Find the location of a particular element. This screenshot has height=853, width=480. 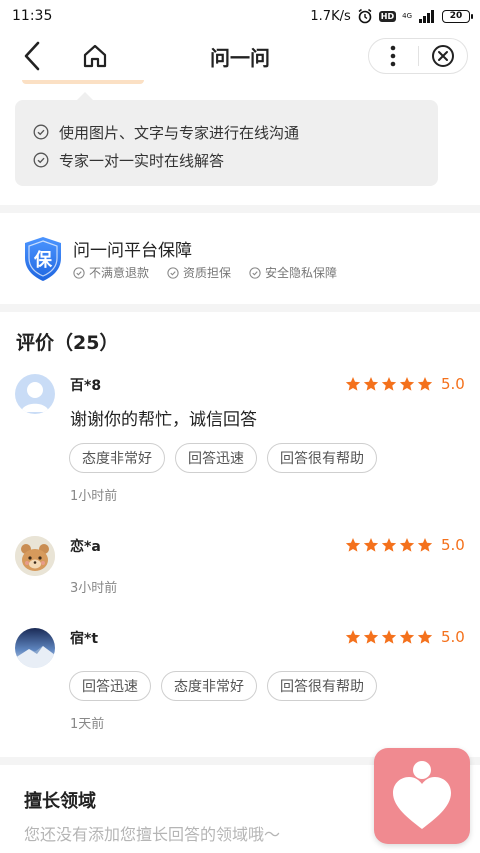

floating-heart-button is located at coordinates (422, 796).